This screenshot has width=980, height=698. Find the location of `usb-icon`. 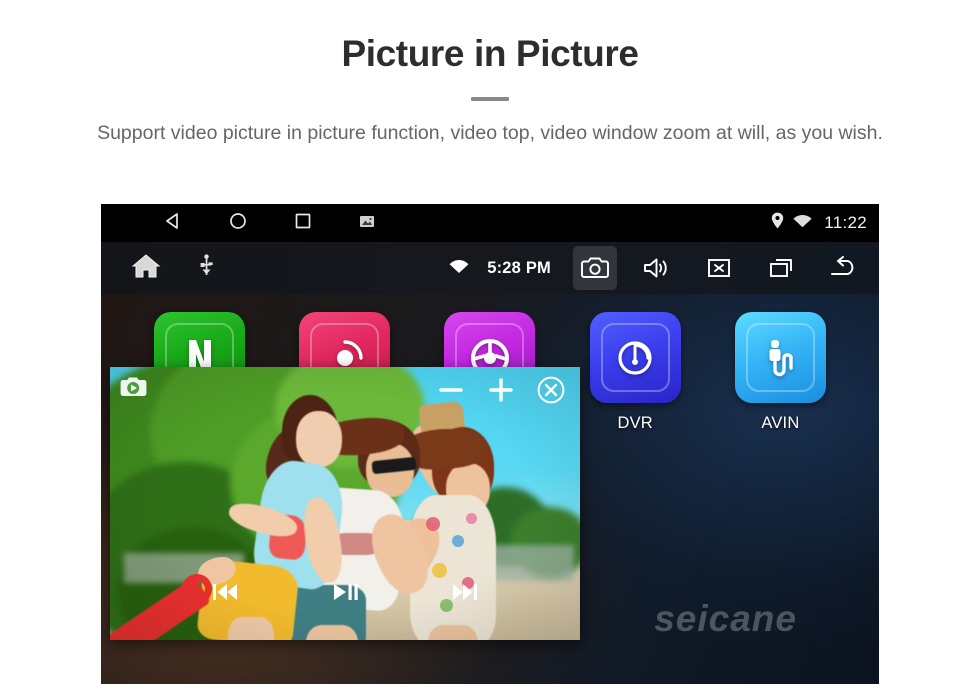

usb-icon is located at coordinates (206, 268).